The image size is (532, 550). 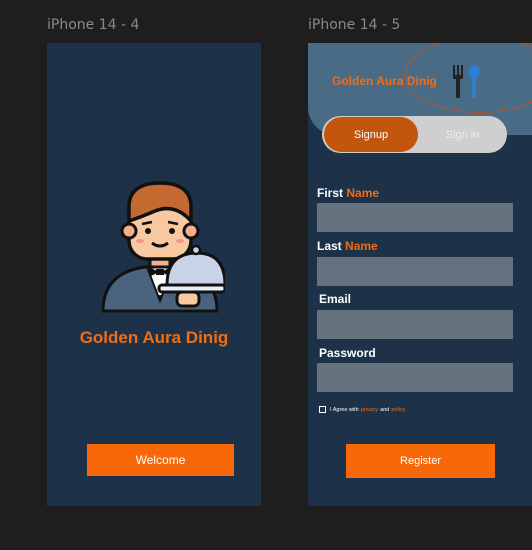 I want to click on auth-toggle: Signup Sign in, so click(x=414, y=134).